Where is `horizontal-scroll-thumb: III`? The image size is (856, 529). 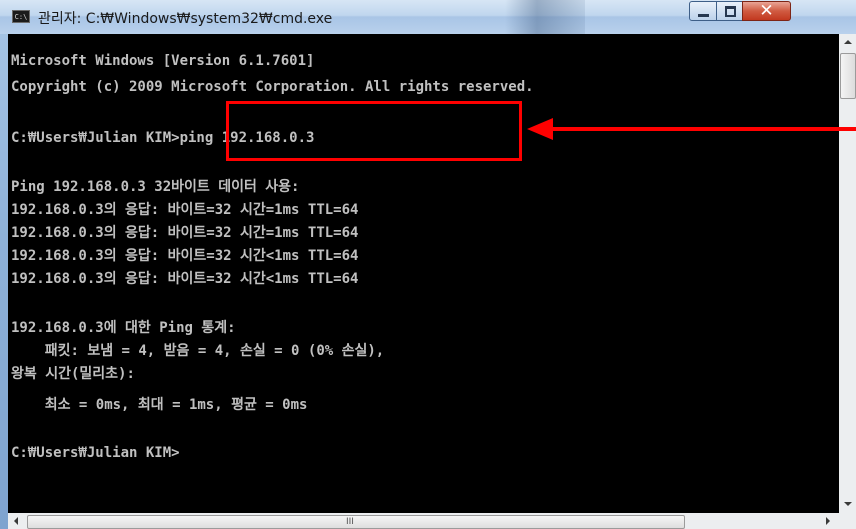
horizontal-scroll-thumb: III is located at coordinates (356, 522).